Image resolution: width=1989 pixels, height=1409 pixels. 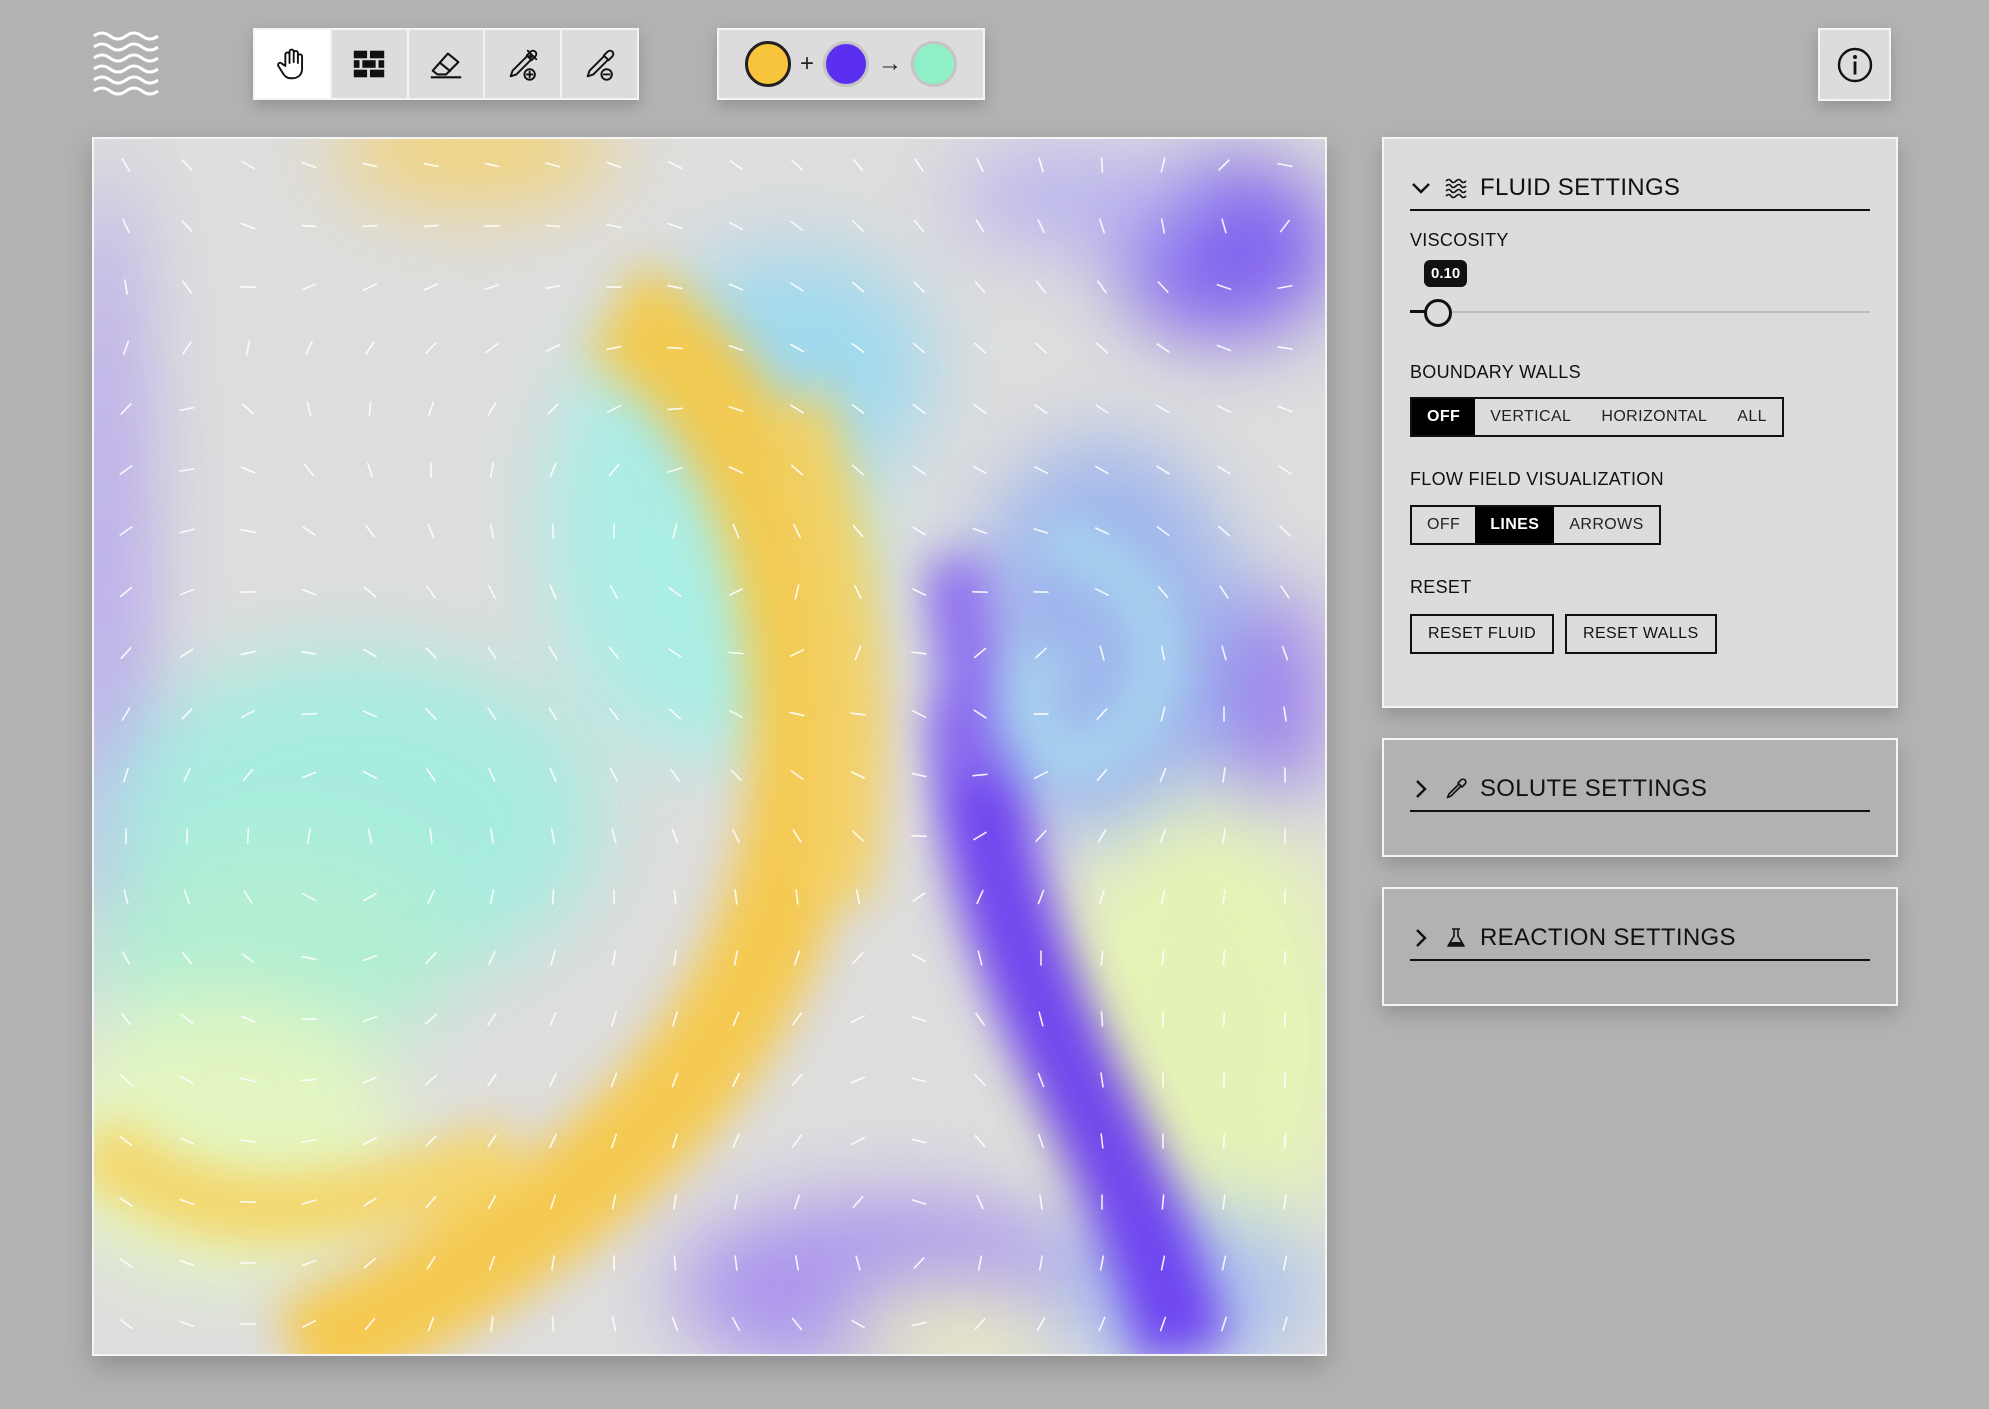 What do you see at coordinates (1482, 634) in the screenshot?
I see `reset-fluid-button: RESET FLUID` at bounding box center [1482, 634].